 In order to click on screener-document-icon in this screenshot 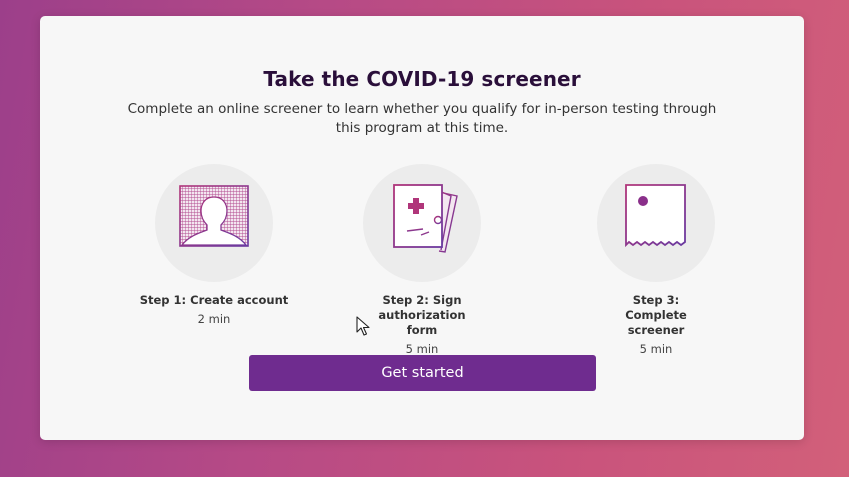, I will do `click(655, 216)`.